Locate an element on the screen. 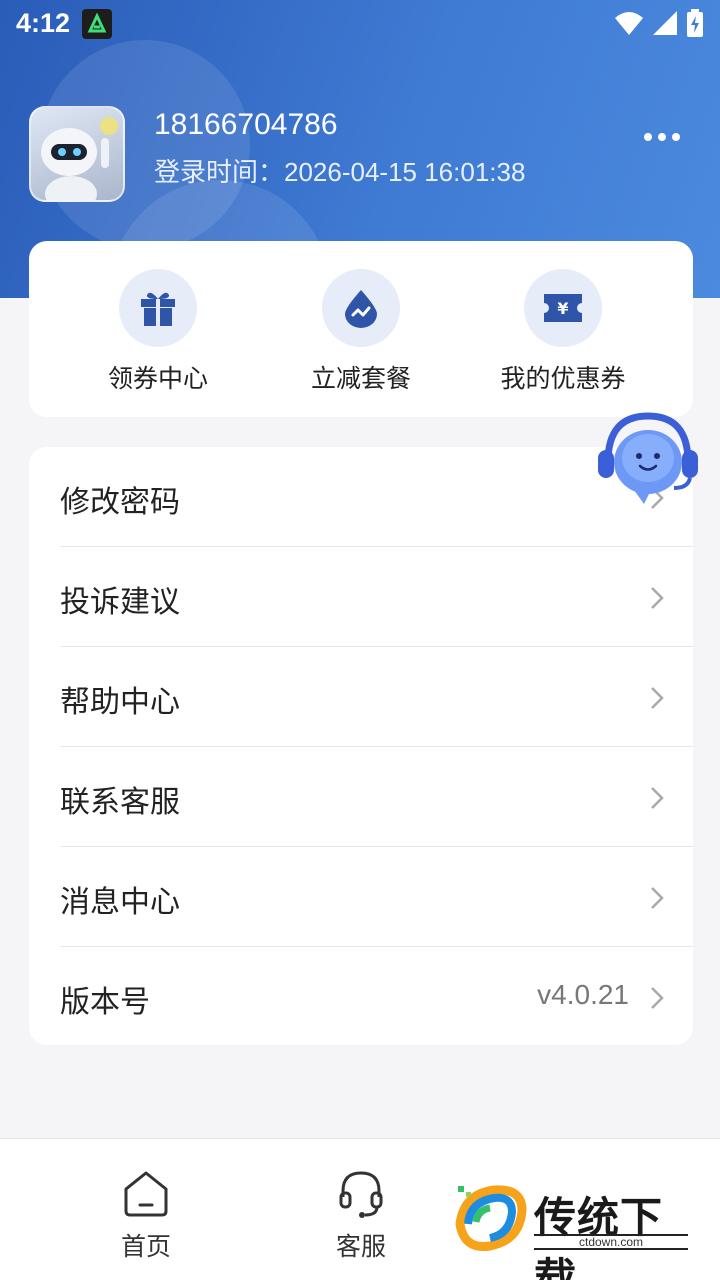 The image size is (720, 1280). gift-icon is located at coordinates (158, 308).